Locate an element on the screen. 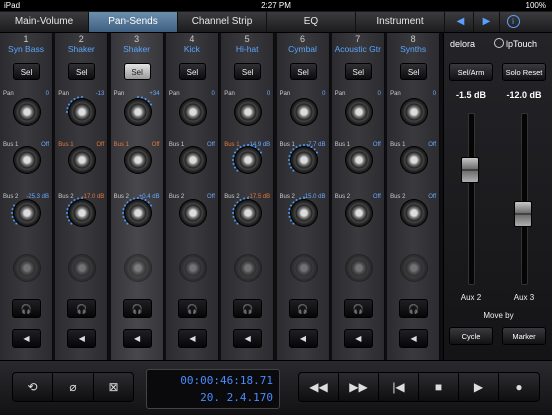  rewind-icon: ◀◀ is located at coordinates (319, 387).